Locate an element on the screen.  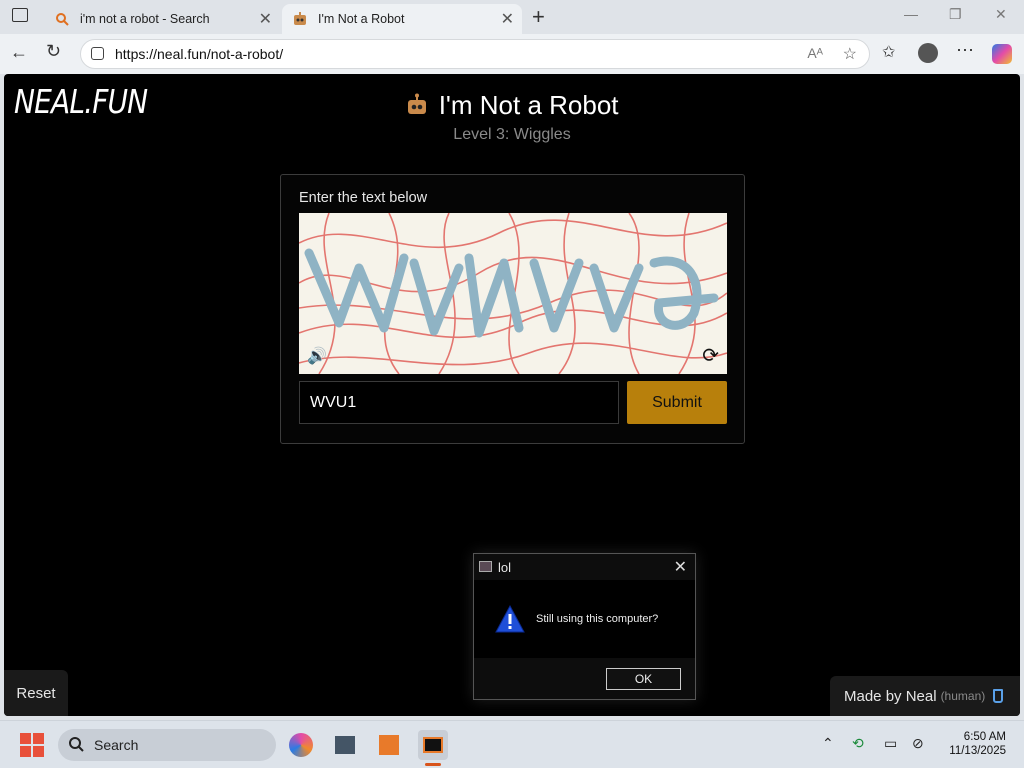
warning-icon is located at coordinates (510, 618).